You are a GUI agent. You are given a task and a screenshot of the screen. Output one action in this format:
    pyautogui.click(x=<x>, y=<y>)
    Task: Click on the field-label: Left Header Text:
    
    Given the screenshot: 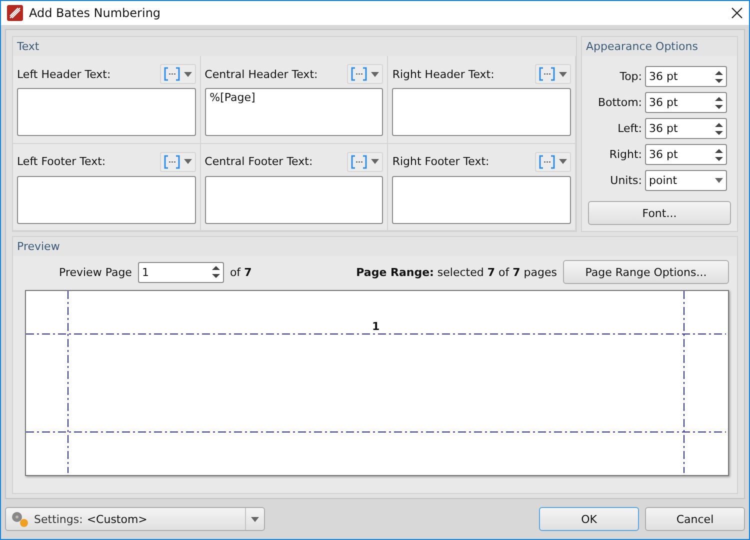 What is the action you would take?
    pyautogui.click(x=64, y=74)
    